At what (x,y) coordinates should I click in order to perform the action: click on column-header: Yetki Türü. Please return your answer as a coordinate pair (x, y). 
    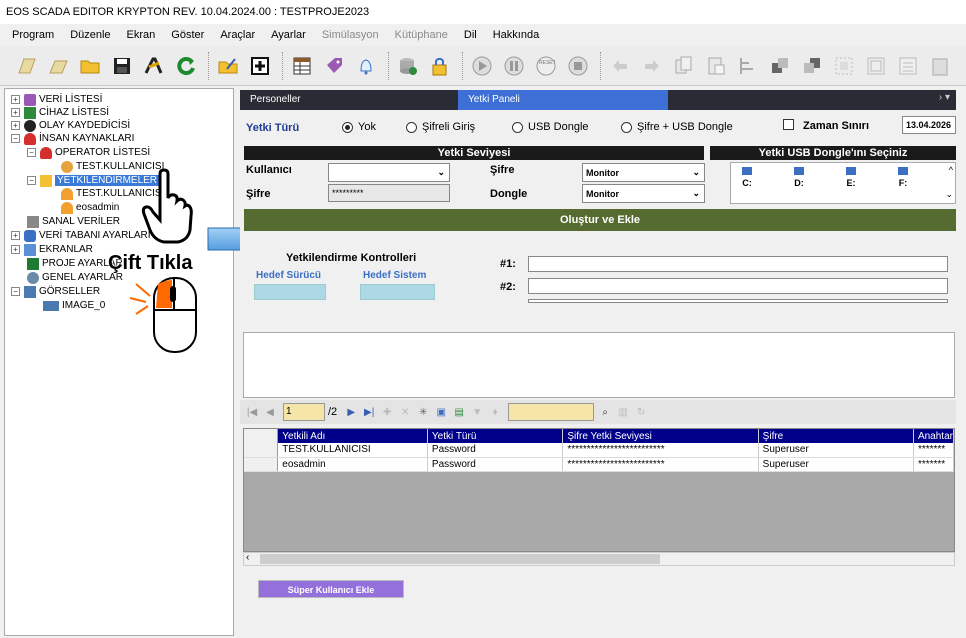
    Looking at the image, I should click on (495, 436).